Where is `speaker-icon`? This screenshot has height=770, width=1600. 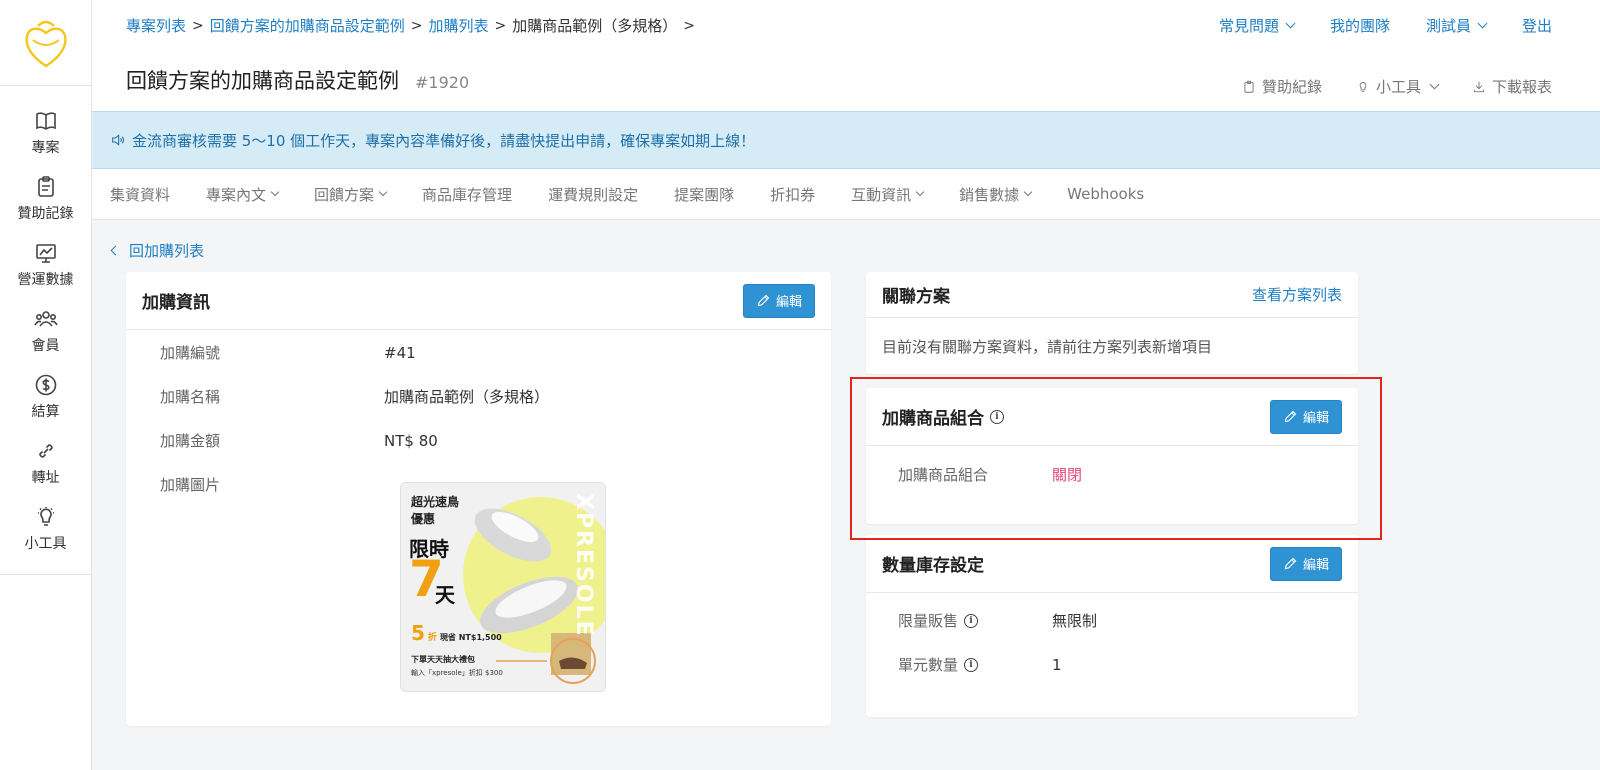 speaker-icon is located at coordinates (118, 140).